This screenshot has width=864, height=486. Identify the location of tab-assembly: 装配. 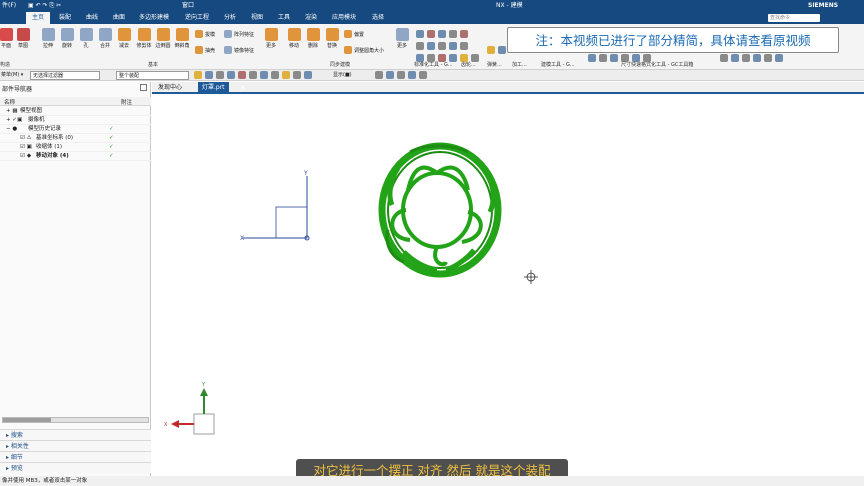
(65, 18).